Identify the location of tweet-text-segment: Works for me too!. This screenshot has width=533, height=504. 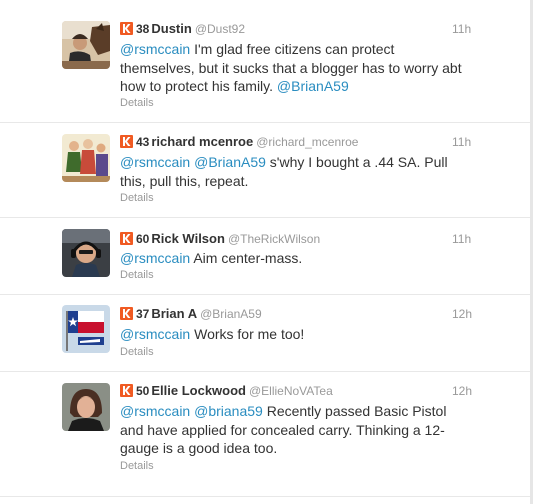
(247, 334).